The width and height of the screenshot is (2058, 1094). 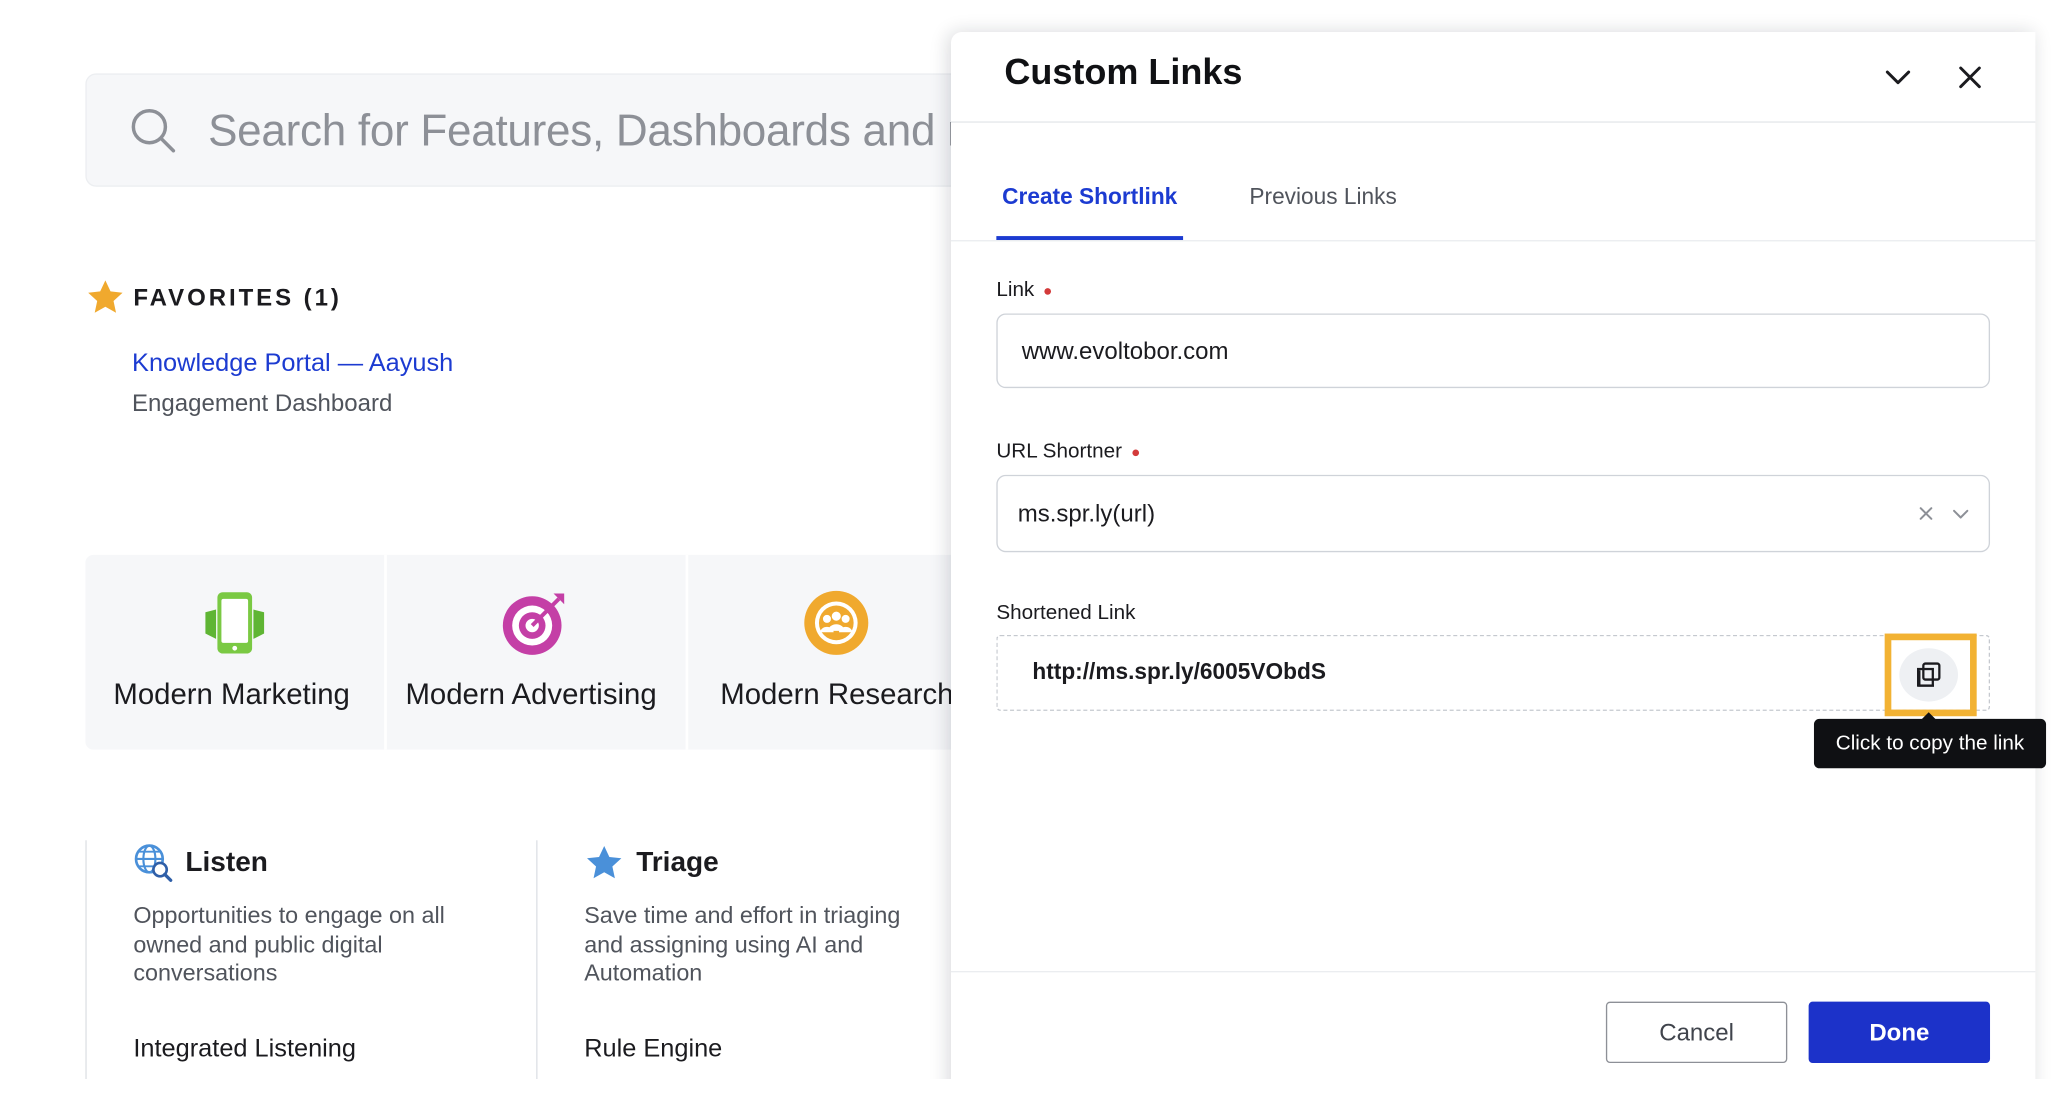 What do you see at coordinates (153, 130) in the screenshot?
I see `search-icon` at bounding box center [153, 130].